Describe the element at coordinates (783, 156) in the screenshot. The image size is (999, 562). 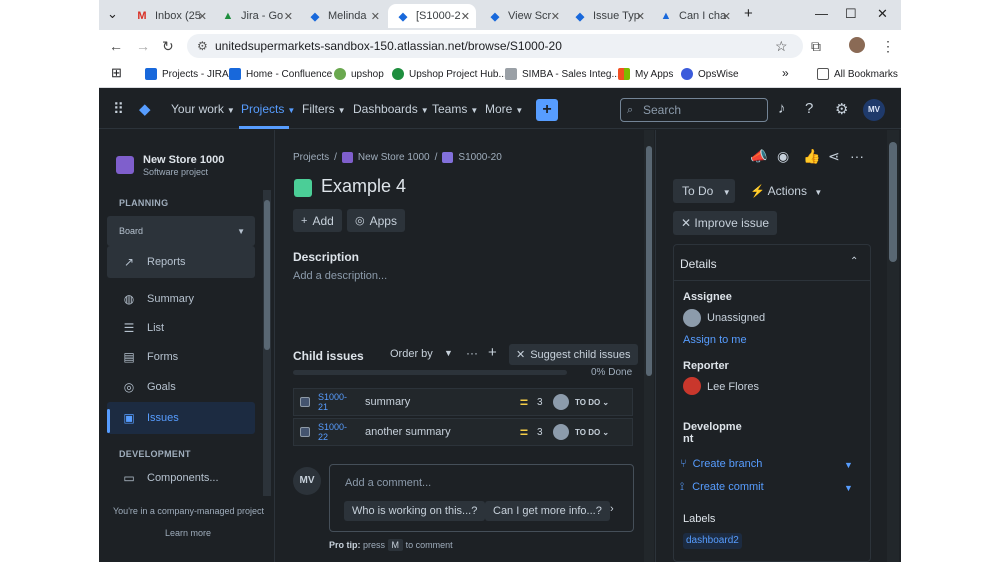
I see `watch-eye-icon: ◉` at that location.